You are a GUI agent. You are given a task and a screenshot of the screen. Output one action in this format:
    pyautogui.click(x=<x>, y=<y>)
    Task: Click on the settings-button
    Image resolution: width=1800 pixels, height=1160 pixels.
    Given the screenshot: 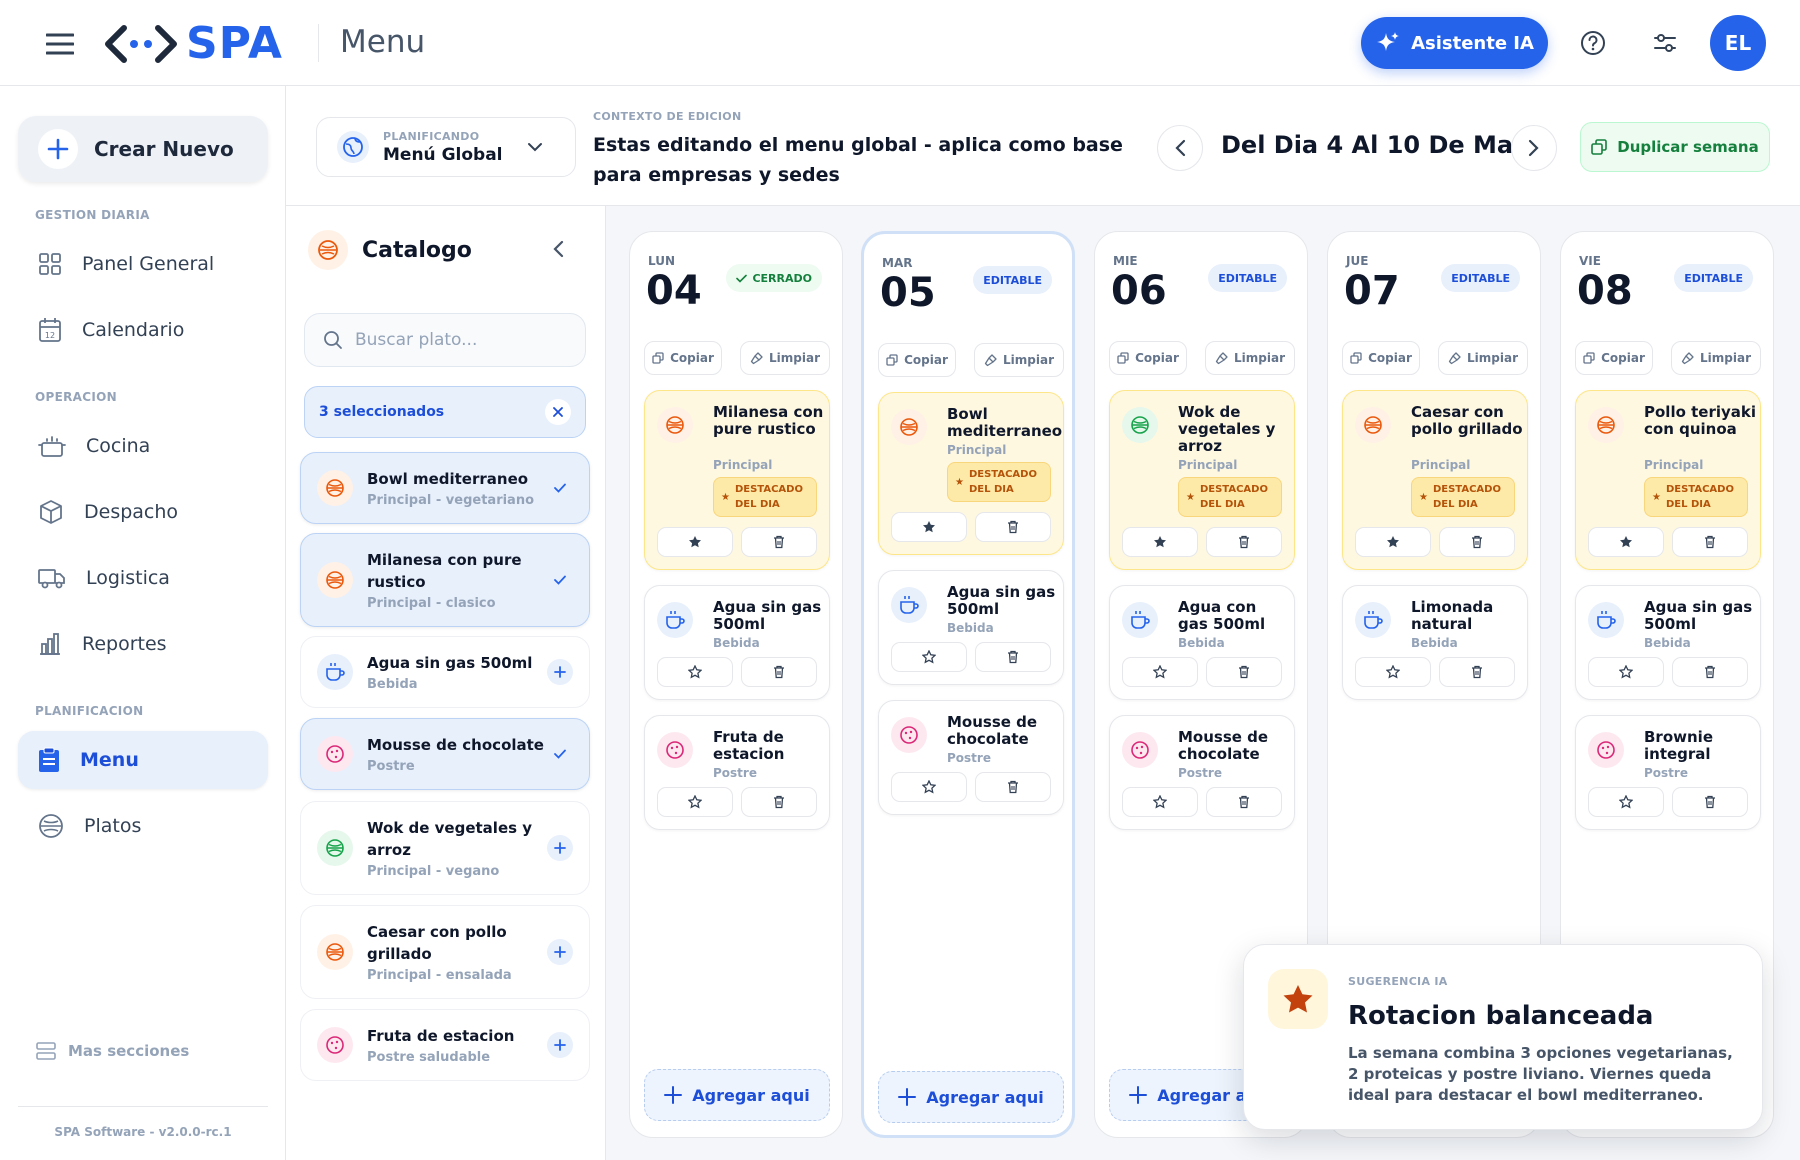 What is the action you would take?
    pyautogui.click(x=1665, y=43)
    